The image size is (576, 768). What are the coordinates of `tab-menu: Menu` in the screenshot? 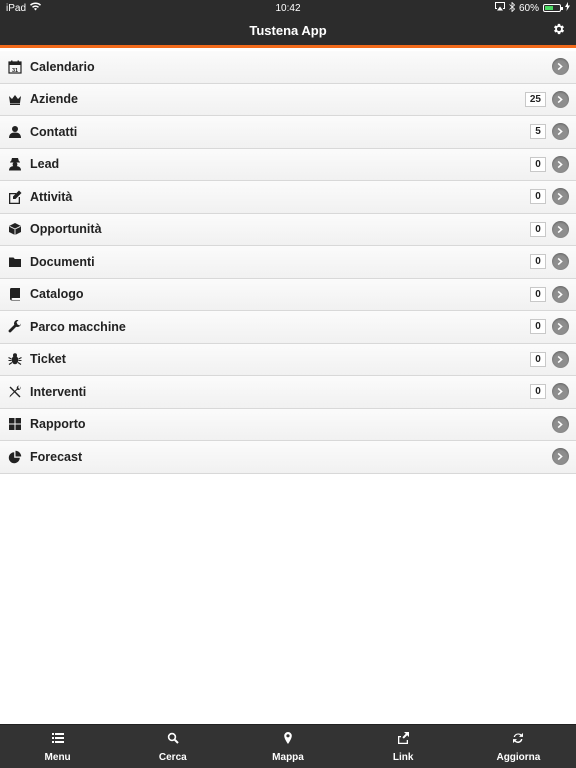 It's located at (57, 746).